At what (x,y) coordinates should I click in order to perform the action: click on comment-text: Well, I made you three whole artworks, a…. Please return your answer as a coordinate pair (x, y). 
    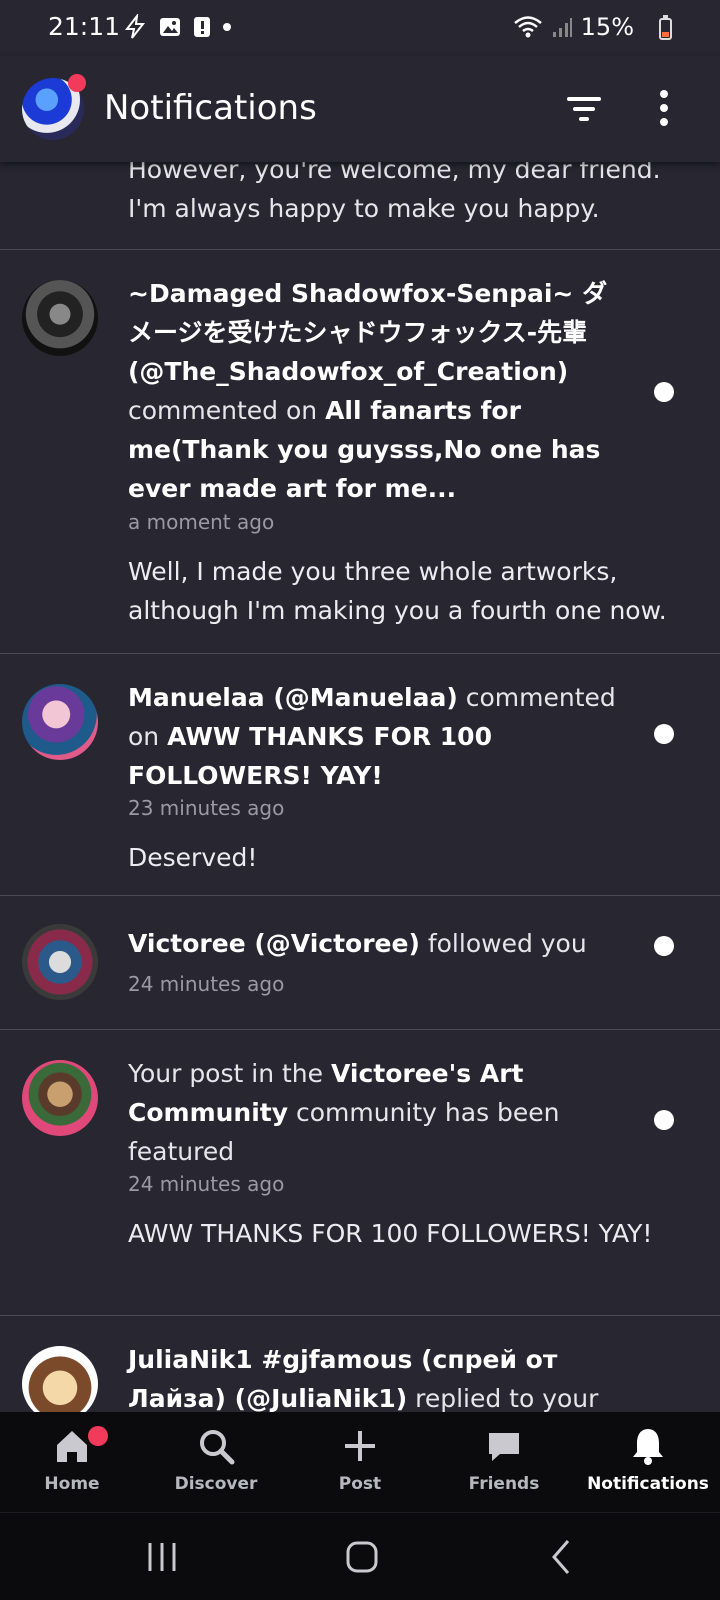
    Looking at the image, I should click on (397, 591).